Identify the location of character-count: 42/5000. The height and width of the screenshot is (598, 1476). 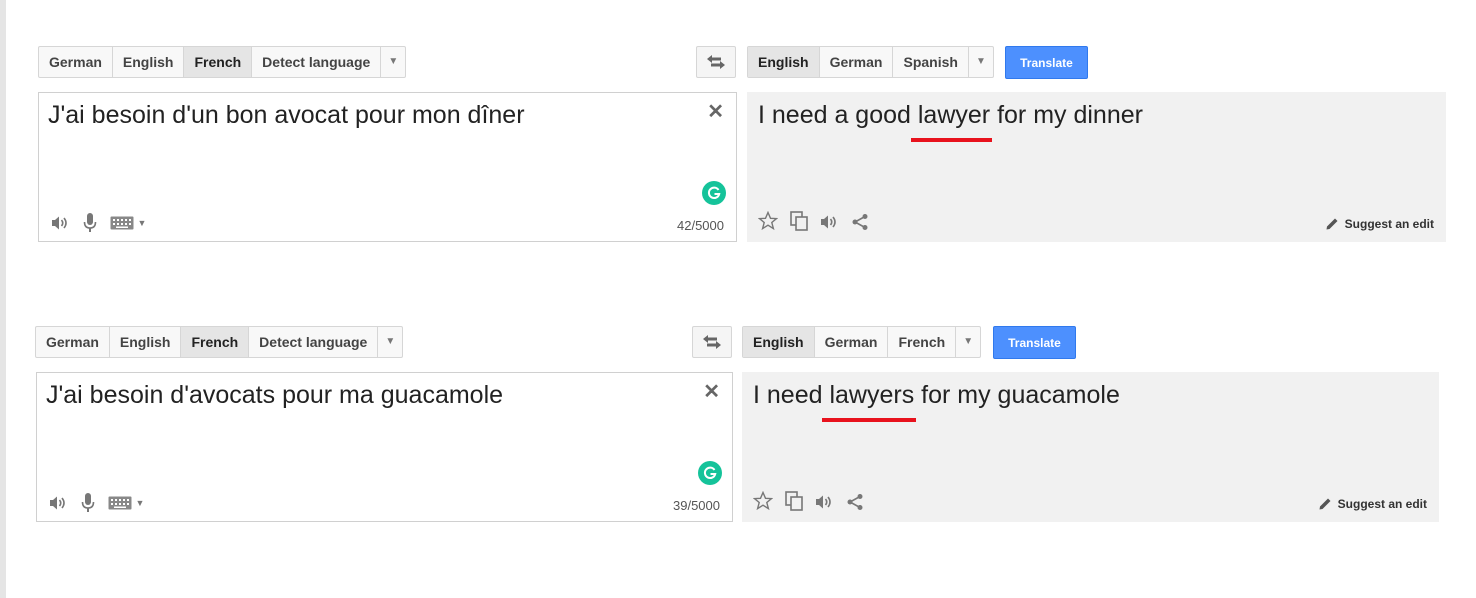
(700, 225).